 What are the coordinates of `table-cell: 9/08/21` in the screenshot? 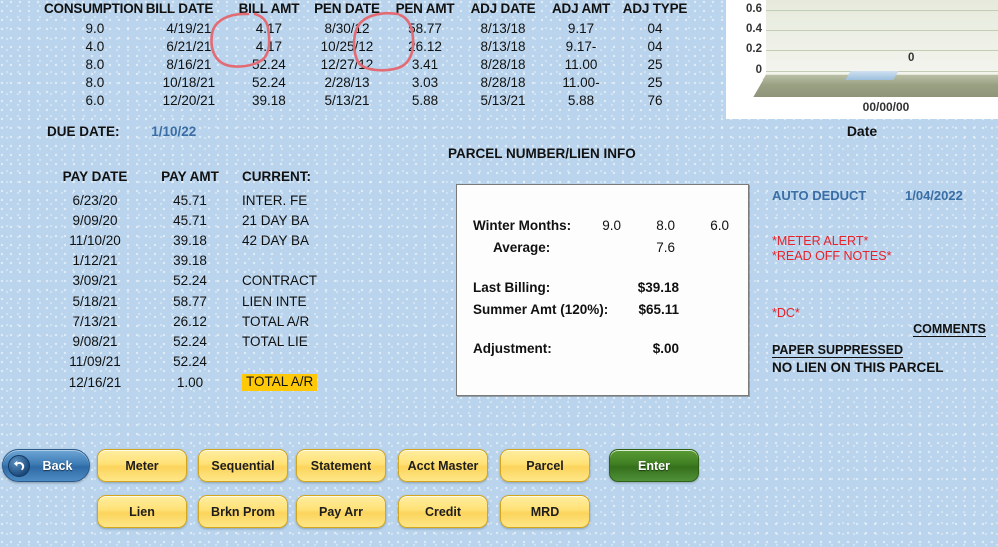 It's located at (95, 341).